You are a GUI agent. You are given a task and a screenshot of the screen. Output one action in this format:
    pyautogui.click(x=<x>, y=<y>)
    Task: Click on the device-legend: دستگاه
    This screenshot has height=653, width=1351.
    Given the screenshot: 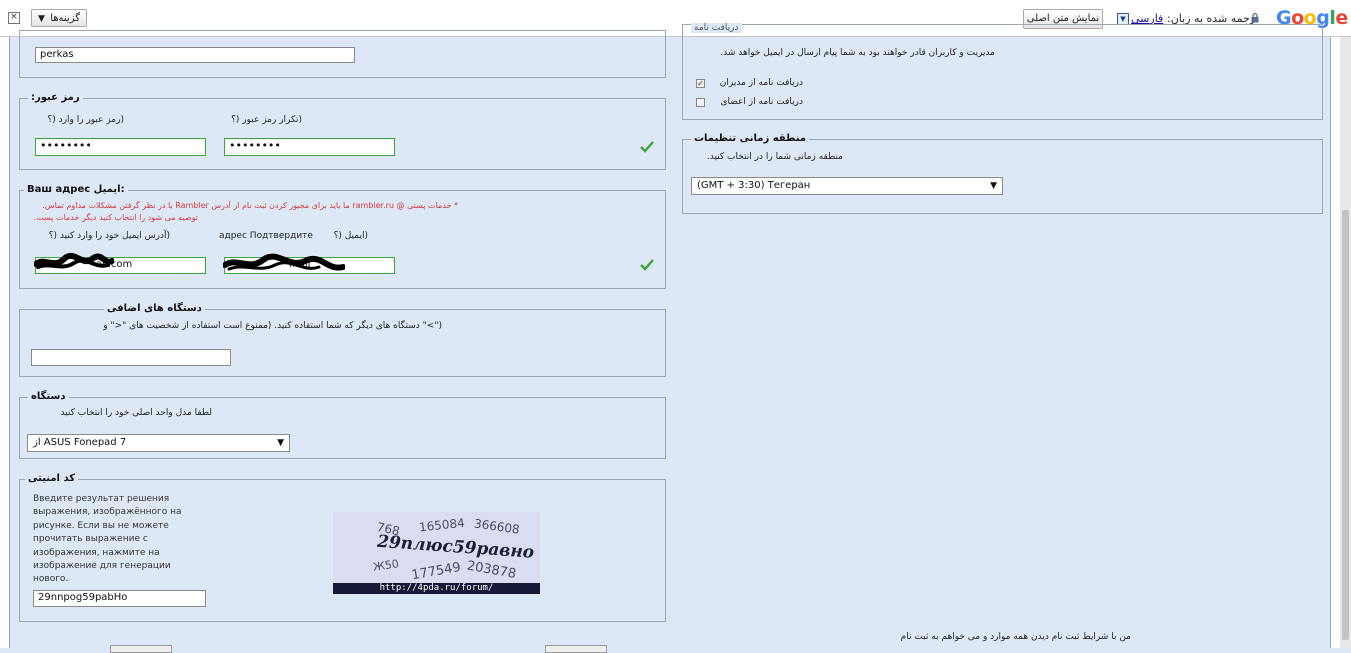 What is the action you would take?
    pyautogui.click(x=48, y=396)
    